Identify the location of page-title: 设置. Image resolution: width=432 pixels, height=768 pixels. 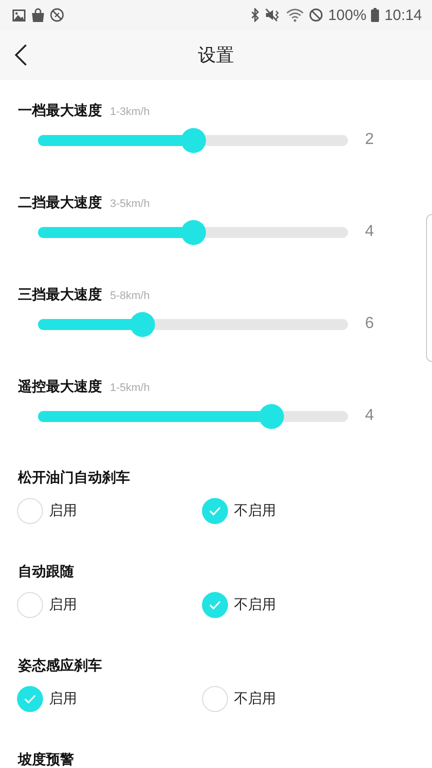
(216, 55).